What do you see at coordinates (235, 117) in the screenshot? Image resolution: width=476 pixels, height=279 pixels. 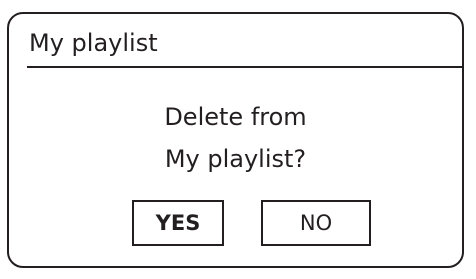 I see `confirm-message-line-1: Delete from` at bounding box center [235, 117].